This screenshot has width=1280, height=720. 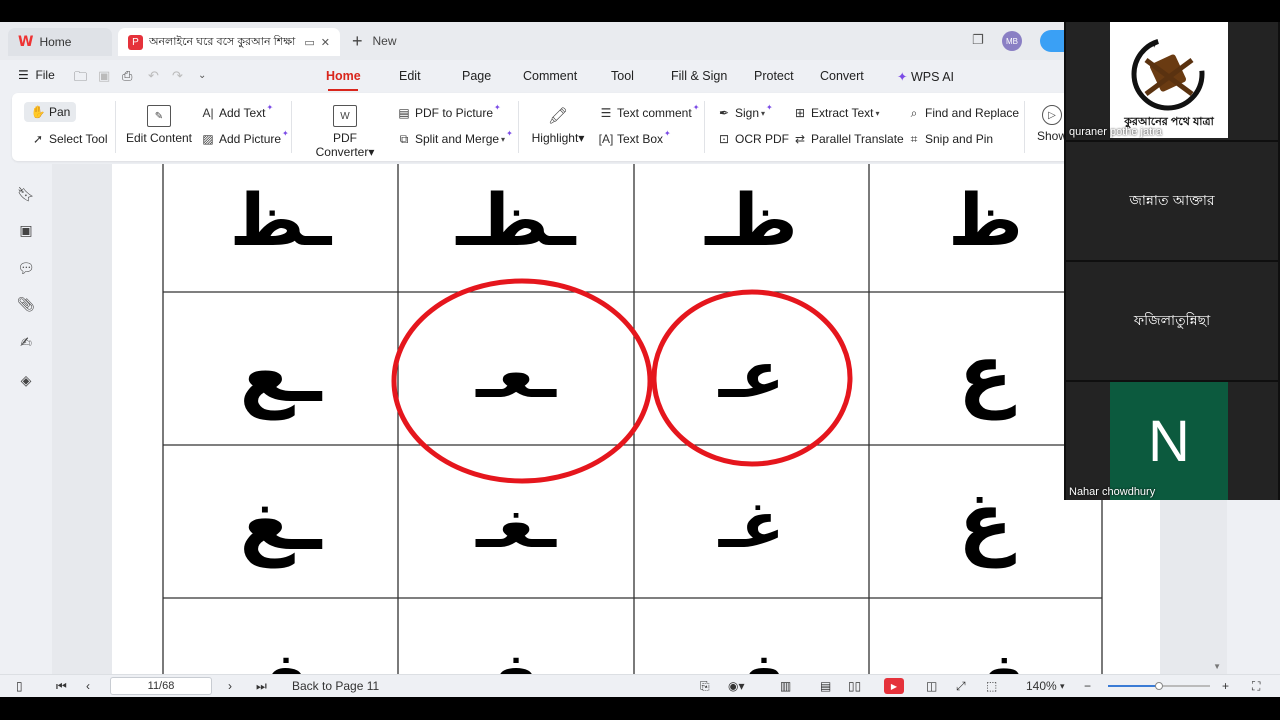 I want to click on participant-tile: জান্নাত আক্তার, so click(x=1172, y=201).